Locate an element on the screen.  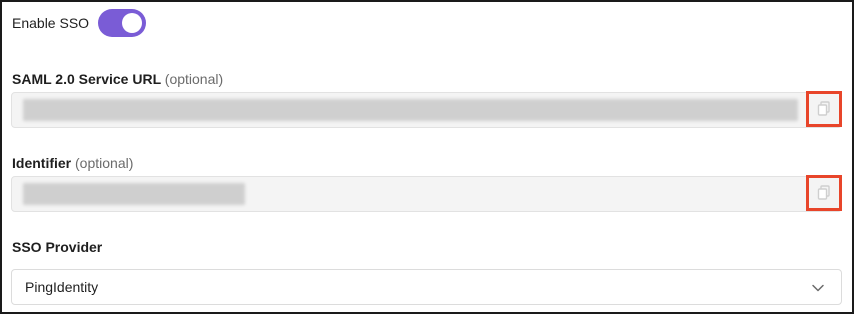
identifier-optional: (optional) is located at coordinates (104, 163).